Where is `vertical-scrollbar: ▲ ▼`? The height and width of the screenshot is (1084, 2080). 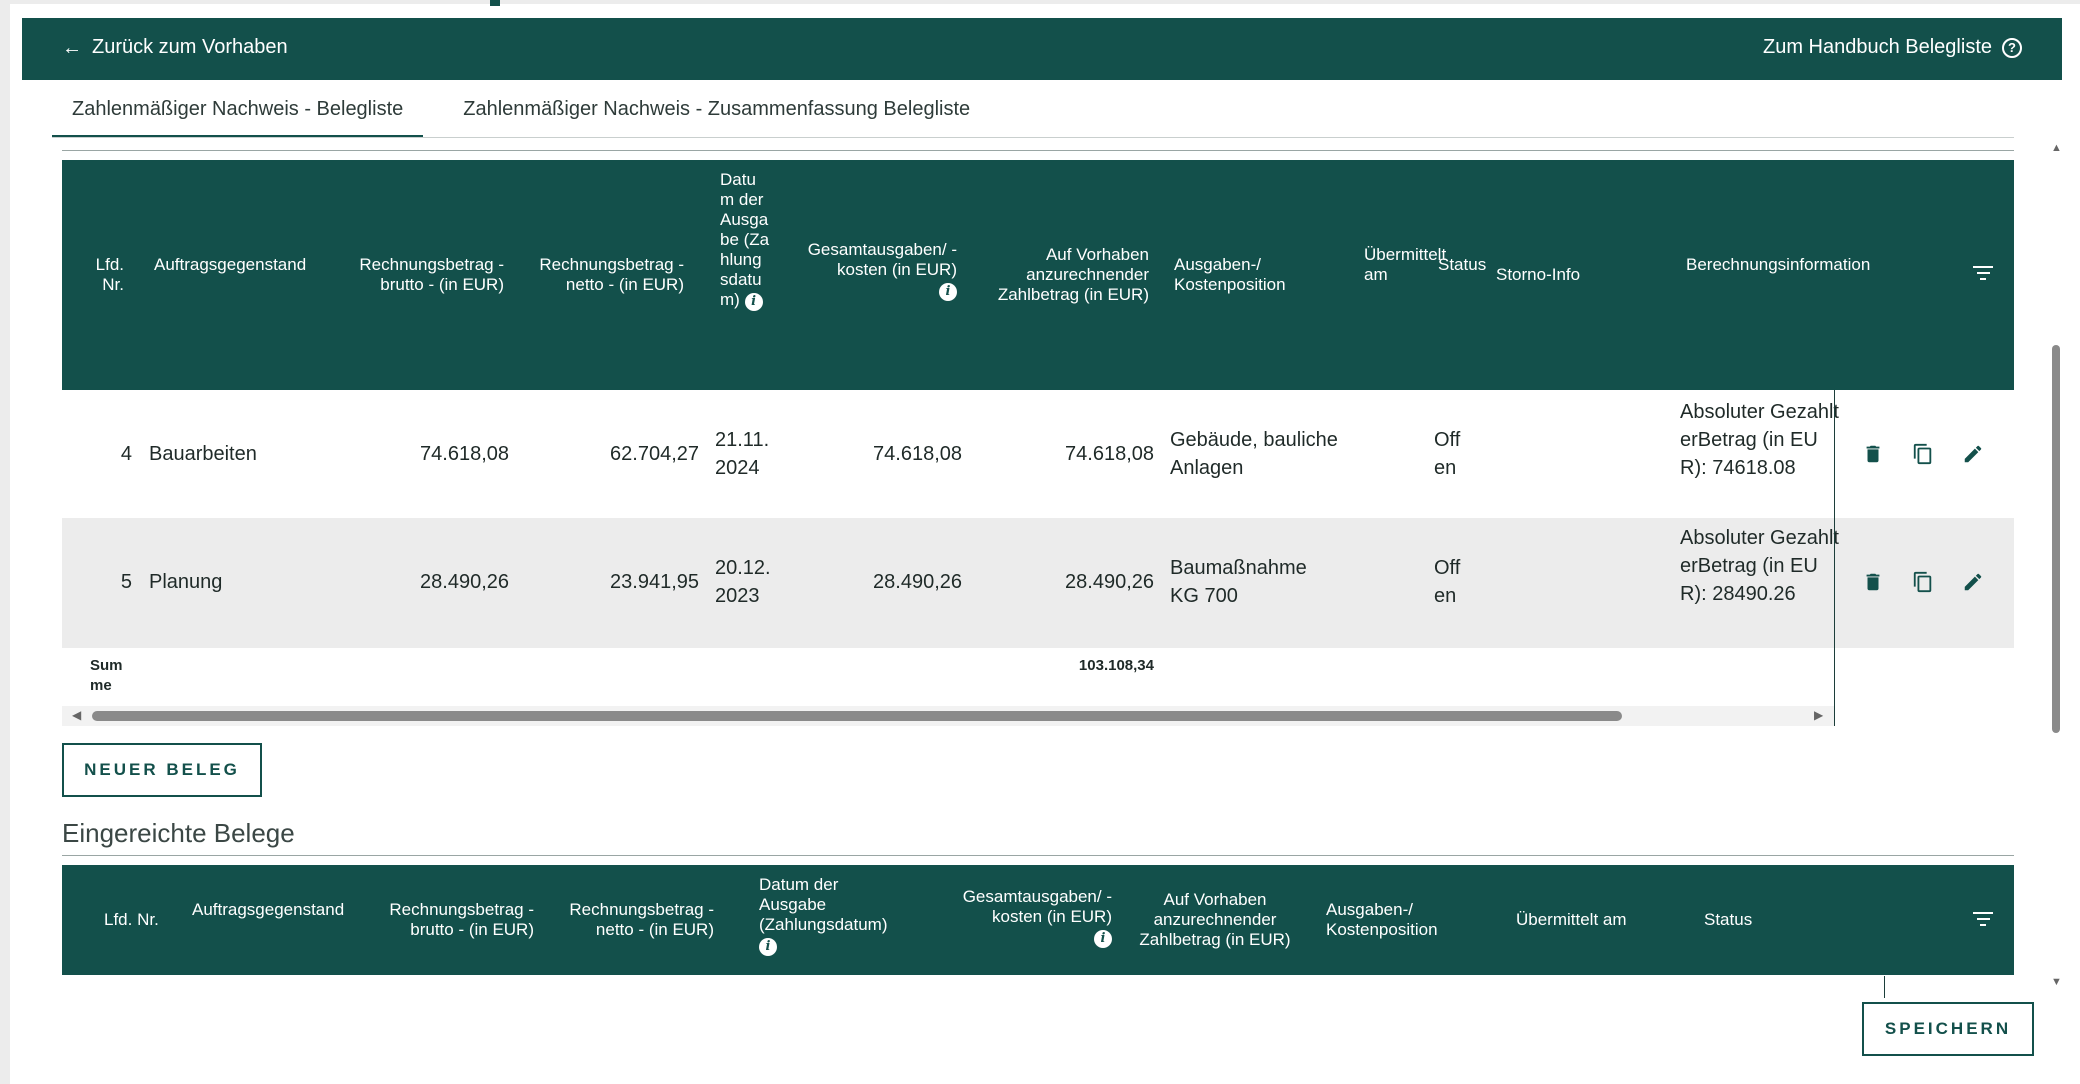
vertical-scrollbar: ▲ ▼ is located at coordinates (2056, 570).